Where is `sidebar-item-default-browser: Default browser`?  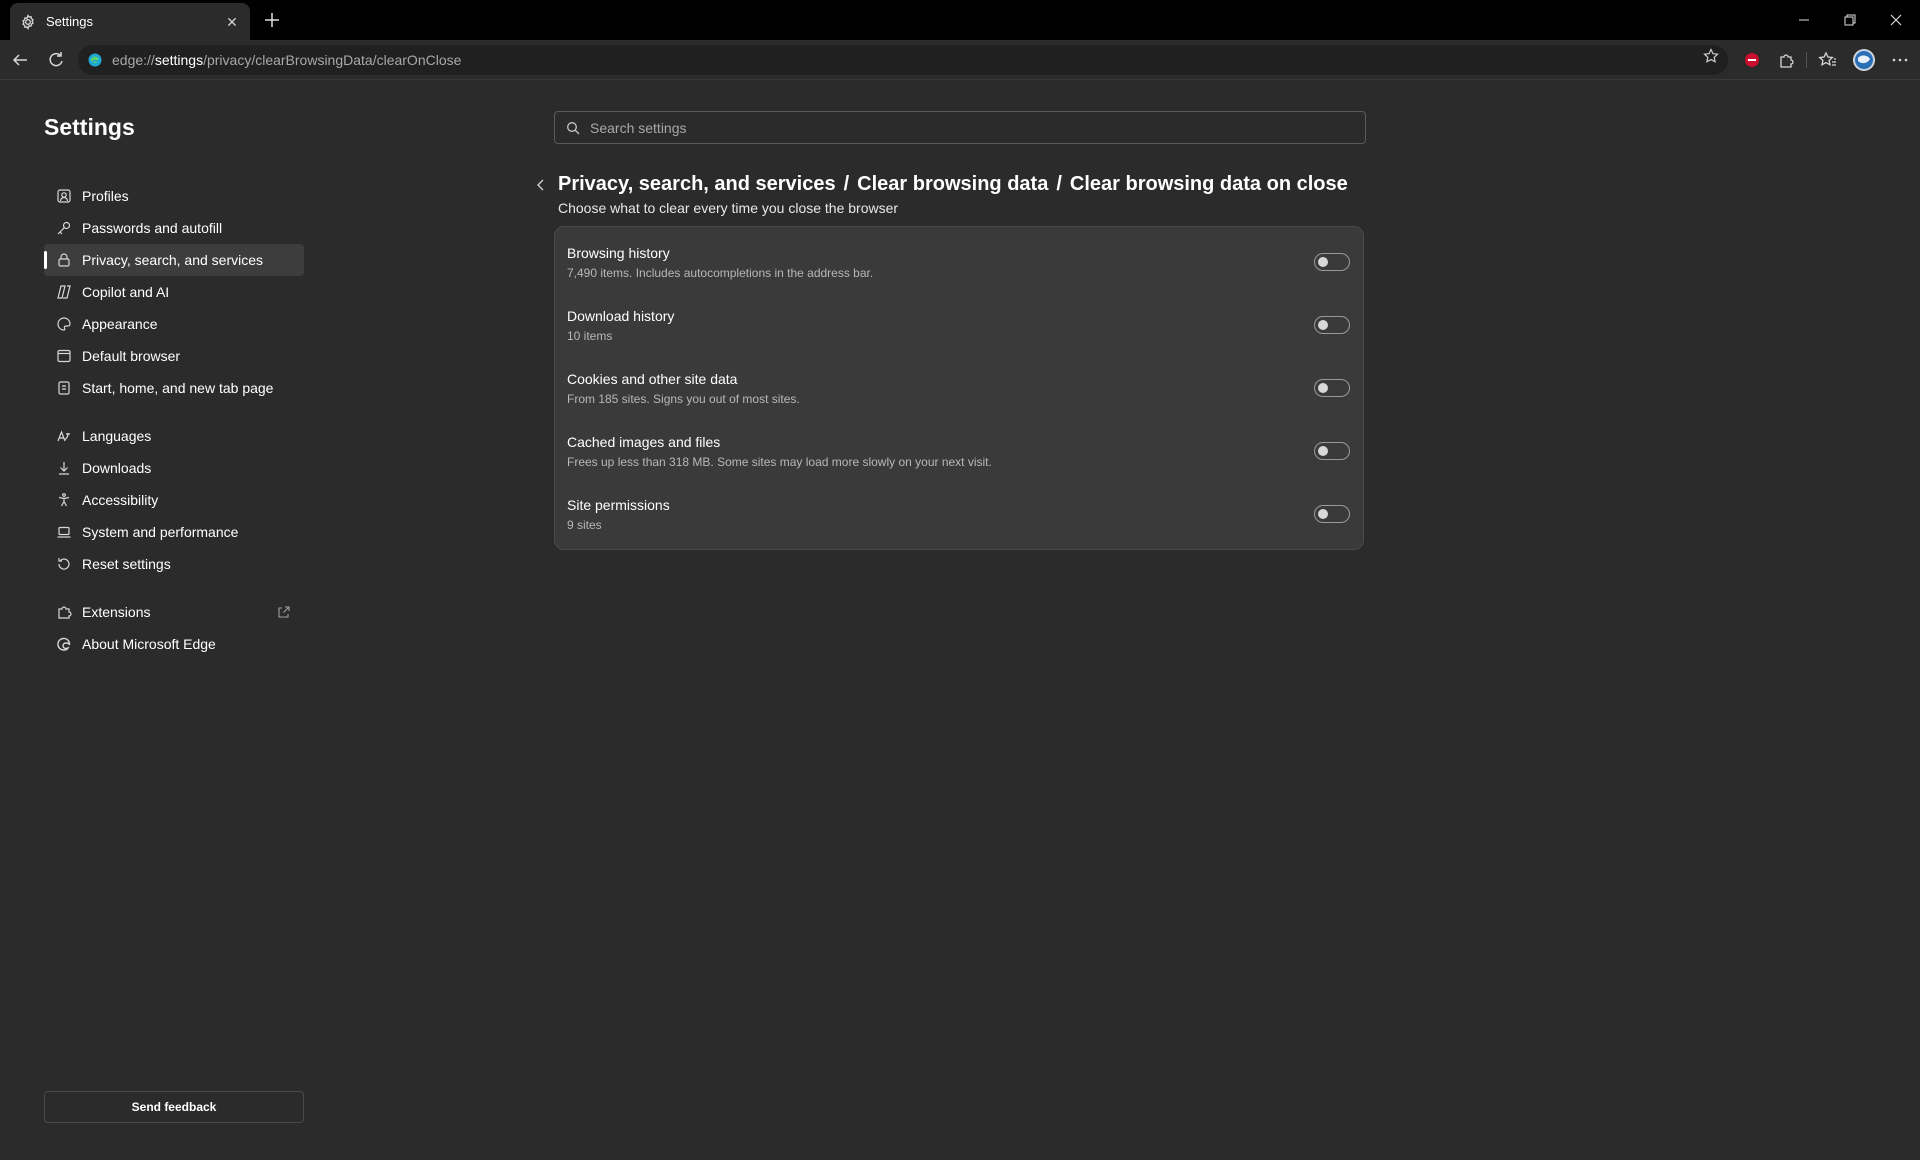
sidebar-item-default-browser: Default browser is located at coordinates (174, 356).